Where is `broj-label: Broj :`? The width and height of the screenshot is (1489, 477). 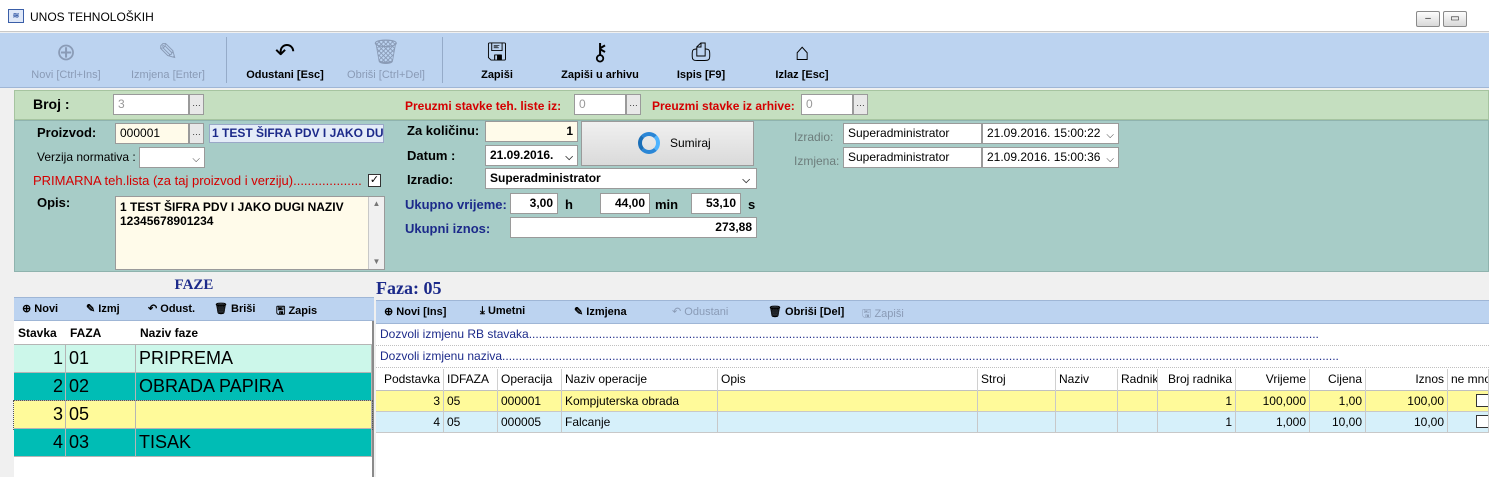 broj-label: Broj : is located at coordinates (51, 104).